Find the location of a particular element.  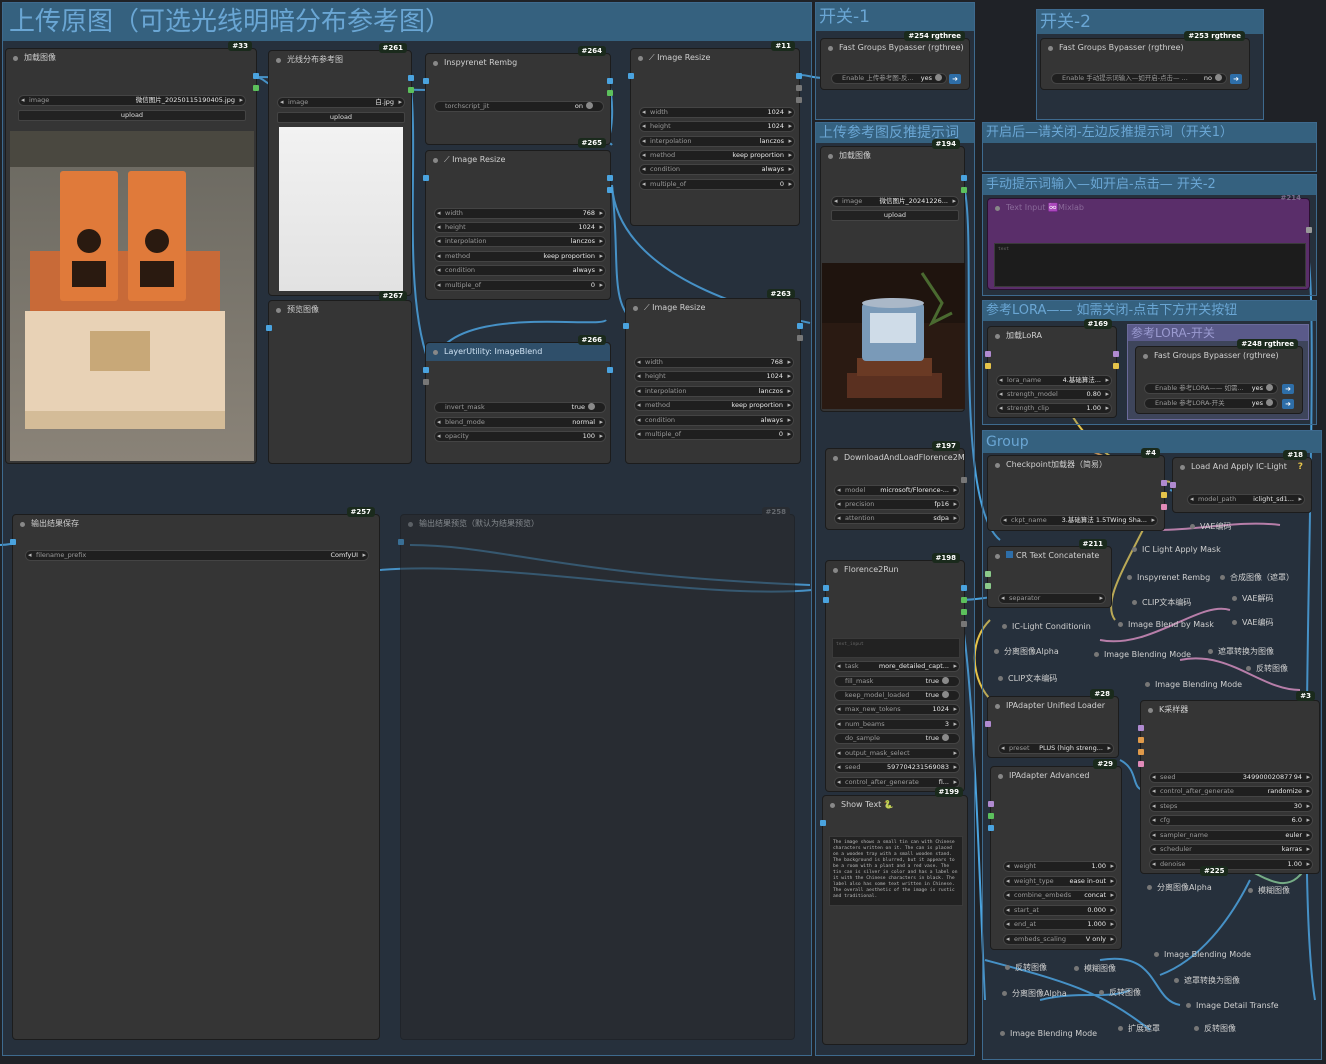

width-field: width1024 is located at coordinates (717, 112).